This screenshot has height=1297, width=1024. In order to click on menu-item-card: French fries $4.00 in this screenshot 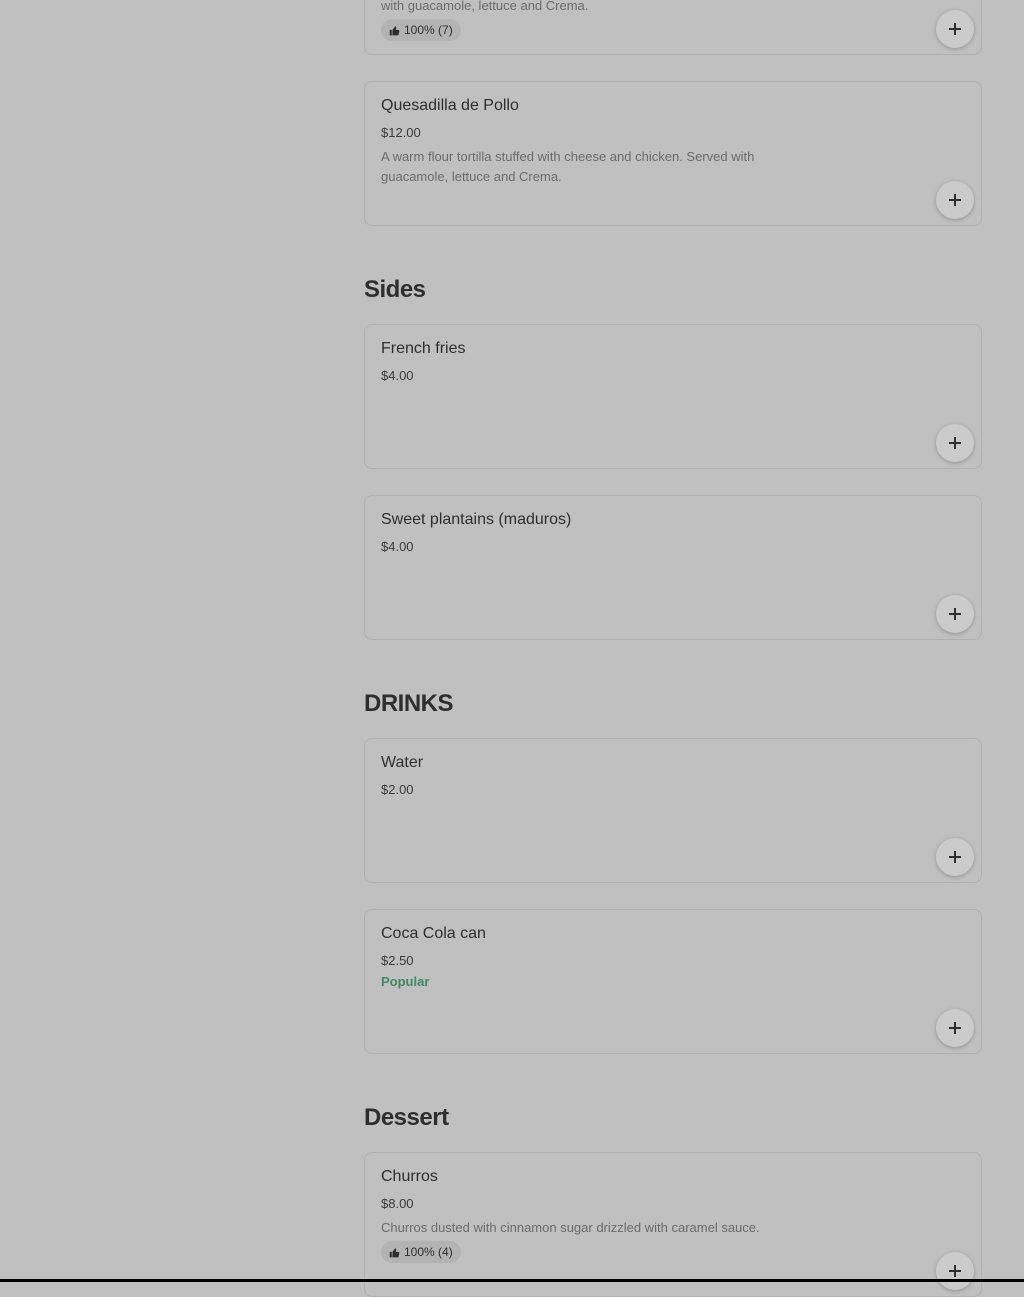, I will do `click(673, 396)`.